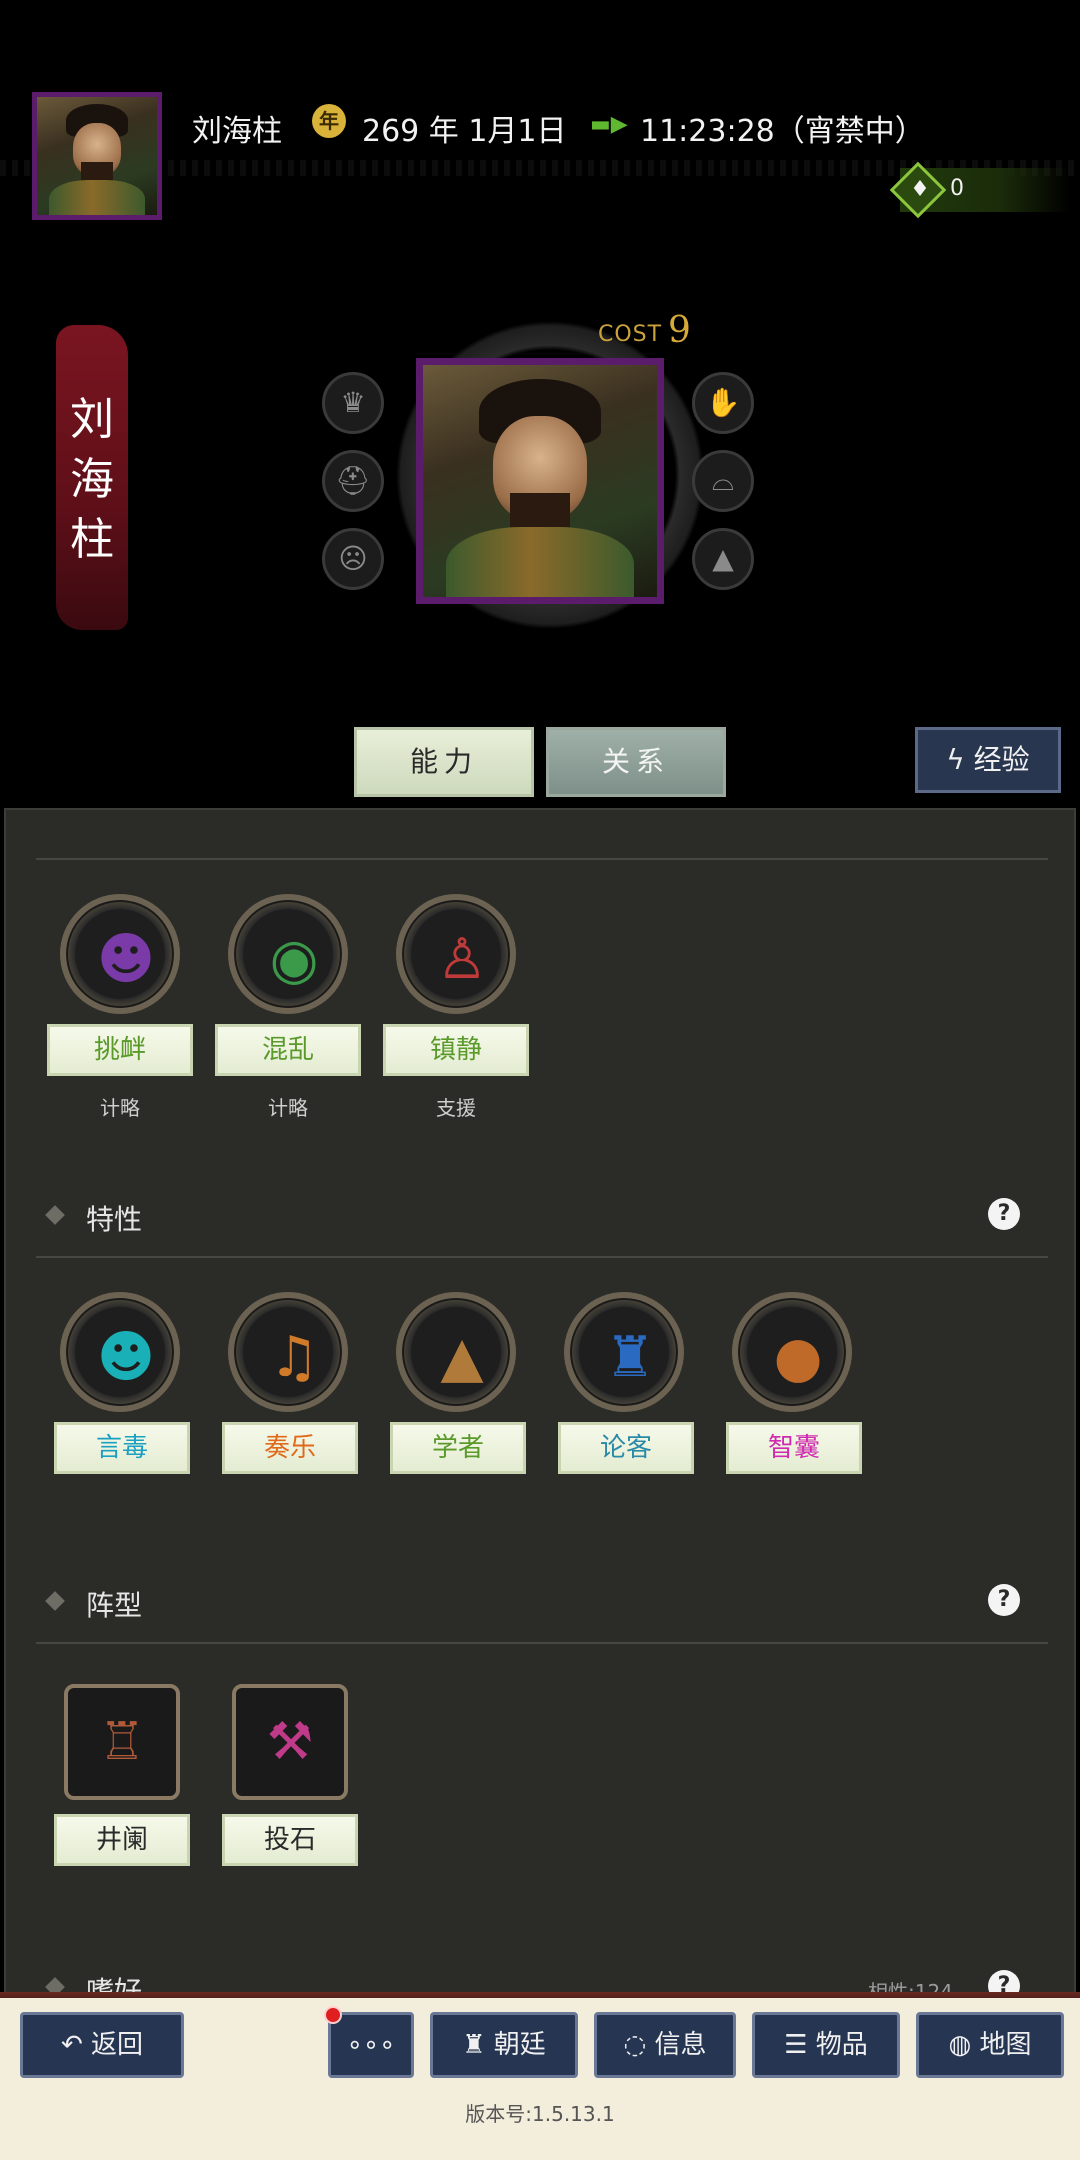 The width and height of the screenshot is (1080, 2160). I want to click on general-name-char: 柱, so click(92, 539).